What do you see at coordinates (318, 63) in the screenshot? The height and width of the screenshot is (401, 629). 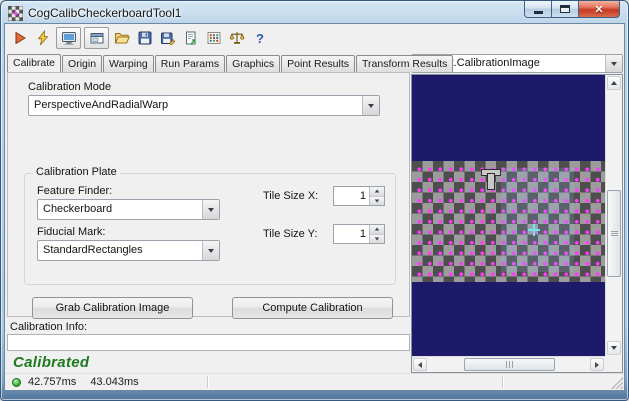 I see `tab-point-results: Point Results` at bounding box center [318, 63].